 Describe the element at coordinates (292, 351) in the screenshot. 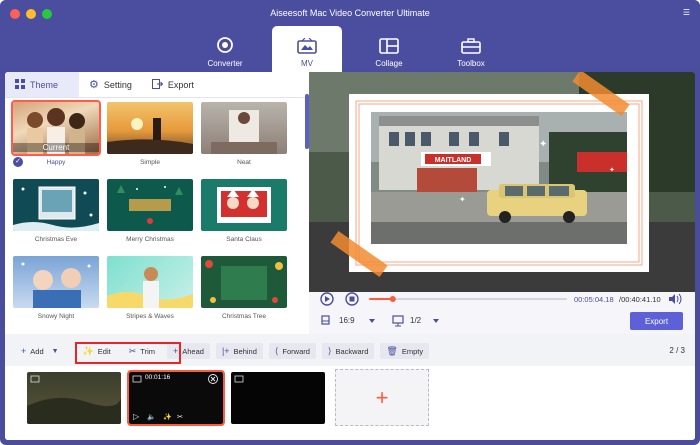

I see `forward-button: ⟨ Forward` at that location.